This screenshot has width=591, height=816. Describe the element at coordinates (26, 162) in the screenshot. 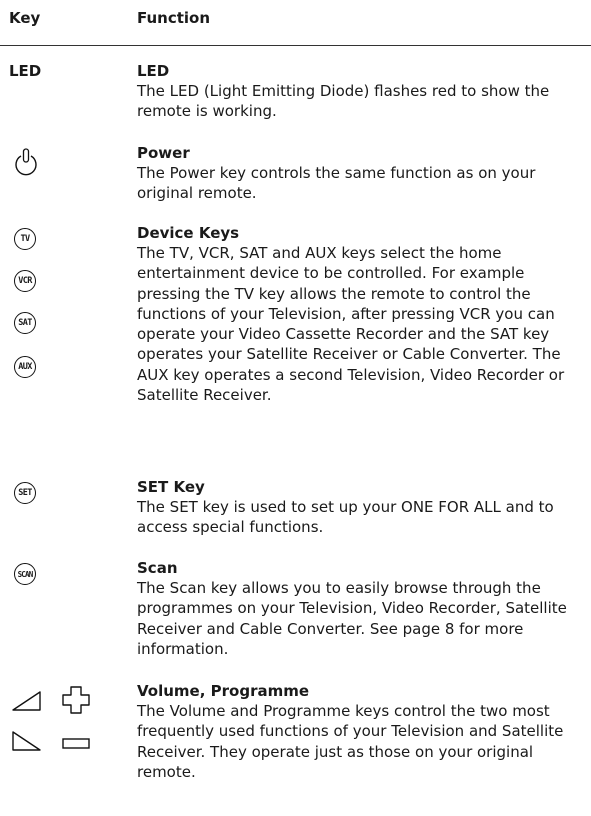

I see `power-icon` at that location.